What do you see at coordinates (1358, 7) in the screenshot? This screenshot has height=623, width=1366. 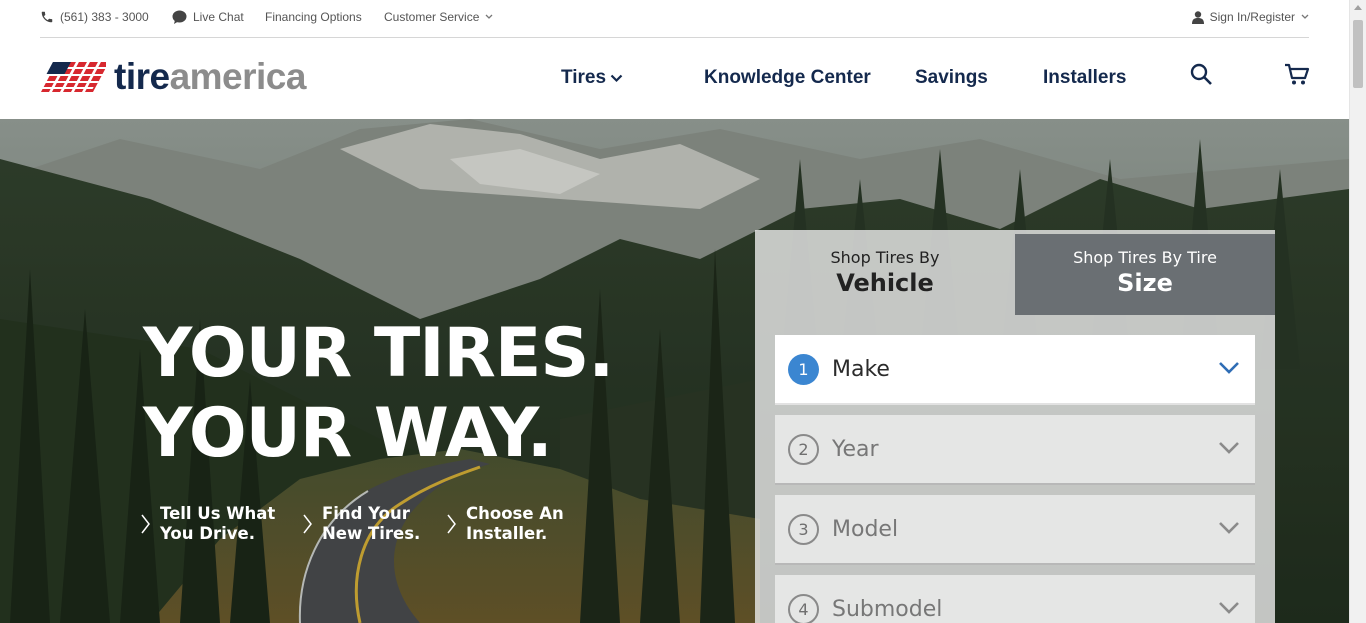 I see `scroll-up-arrow-icon` at bounding box center [1358, 7].